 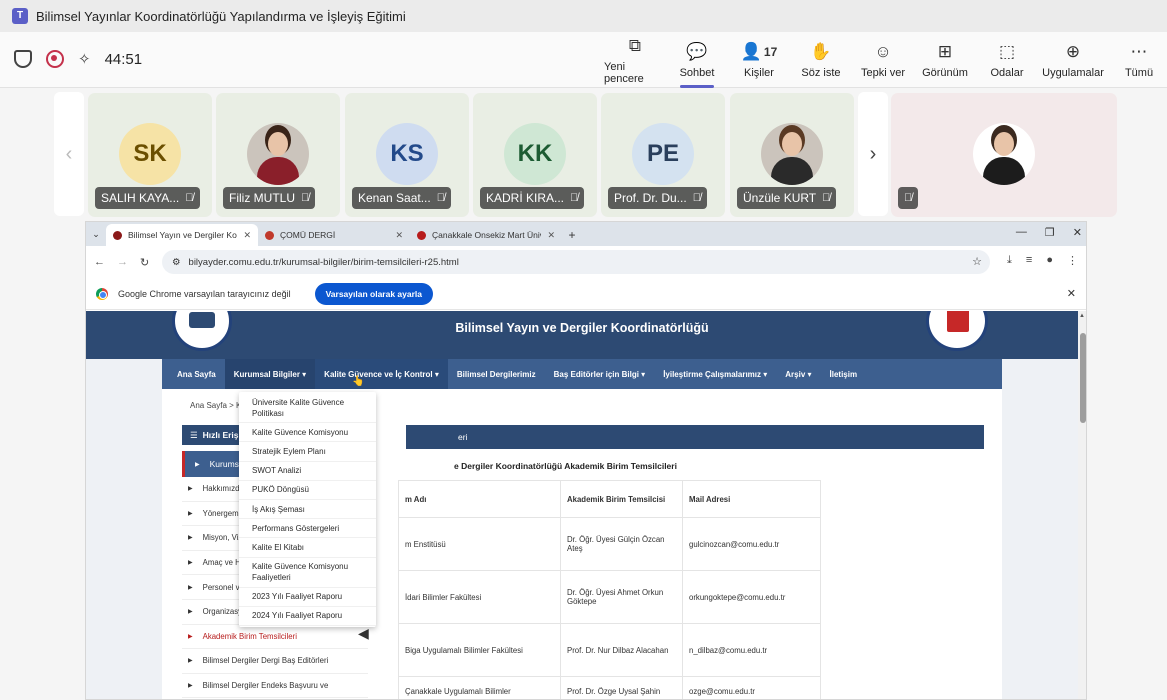 I want to click on sidebar-item: ▶ Bilimsel Dergiler Endeks Başvuru ve, so click(x=275, y=686).